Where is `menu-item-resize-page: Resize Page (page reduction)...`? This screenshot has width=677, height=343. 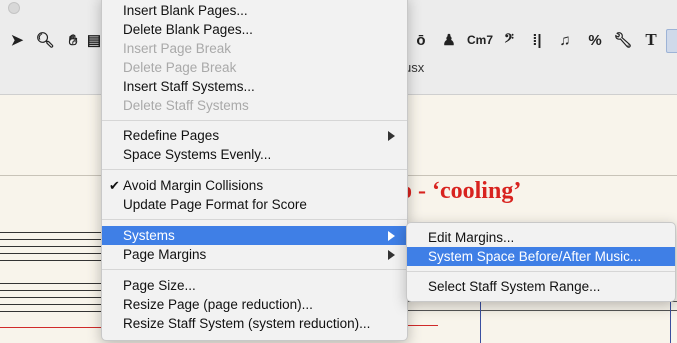
menu-item-resize-page: Resize Page (page reduction)... is located at coordinates (254, 304).